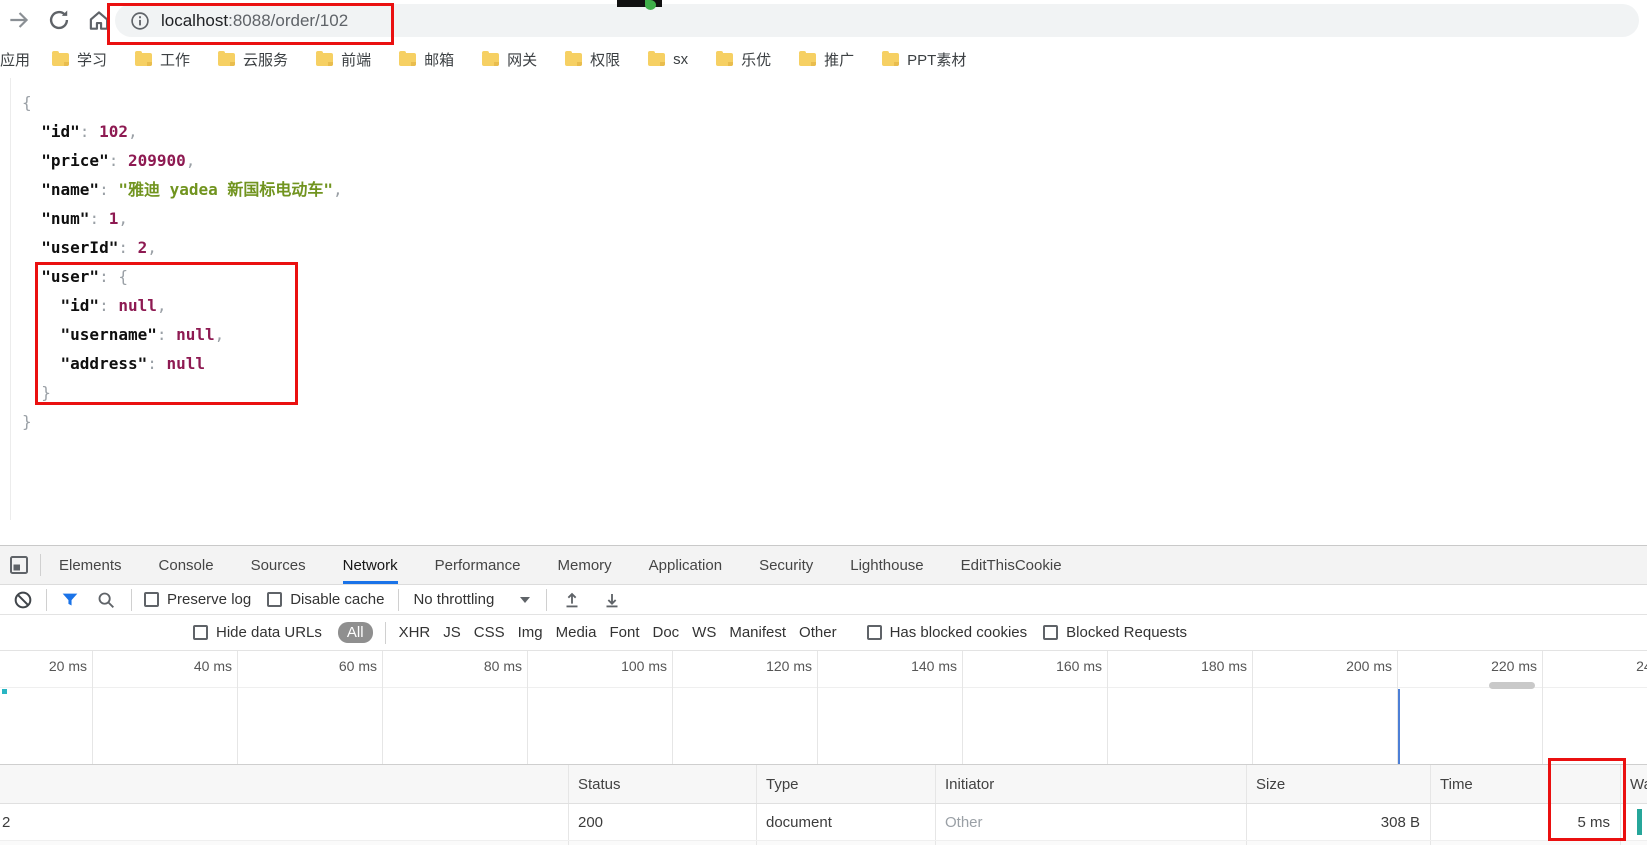  Describe the element at coordinates (254, 21) in the screenshot. I see `url-text: localhost:8088/order/102` at that location.